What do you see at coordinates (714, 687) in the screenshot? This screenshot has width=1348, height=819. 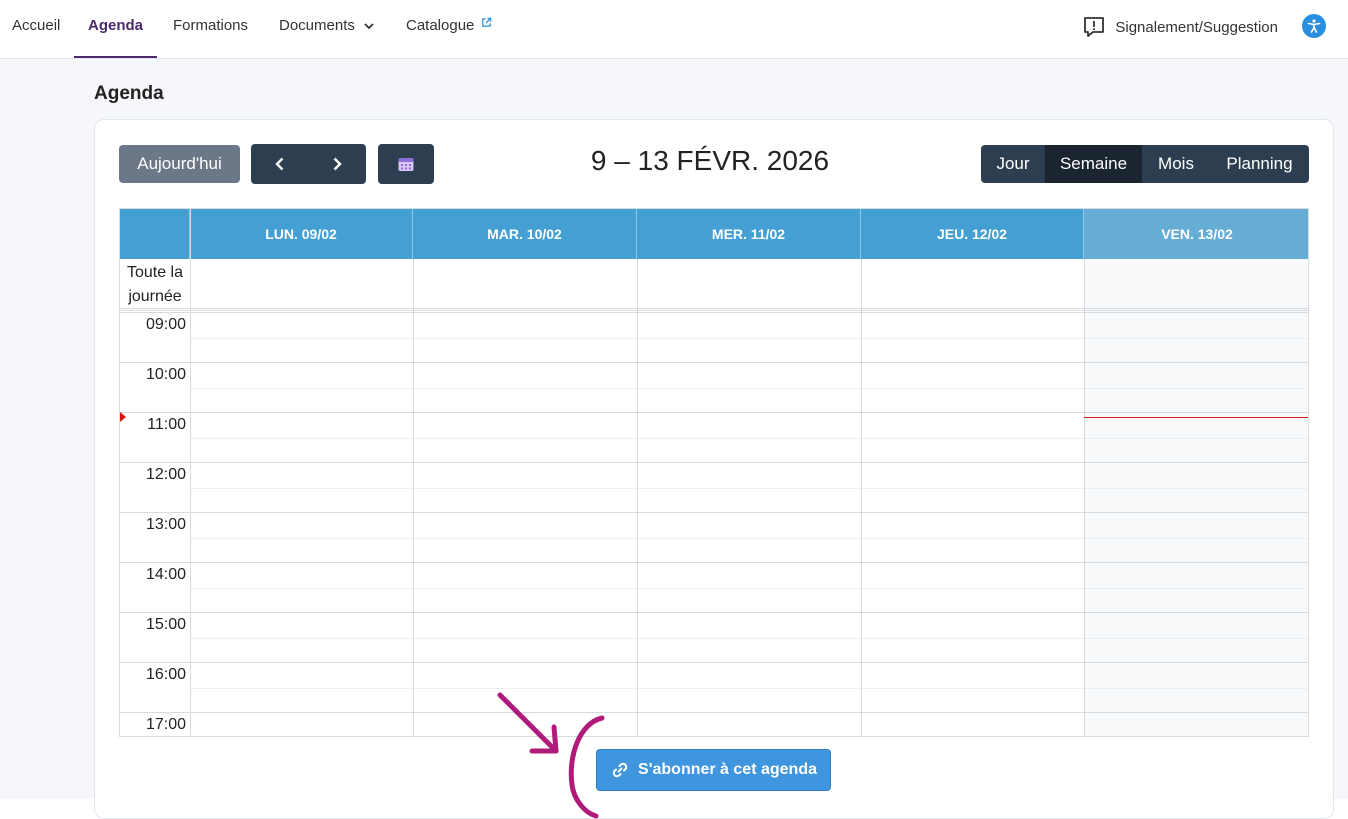 I see `time-slot-row: 16:00` at bounding box center [714, 687].